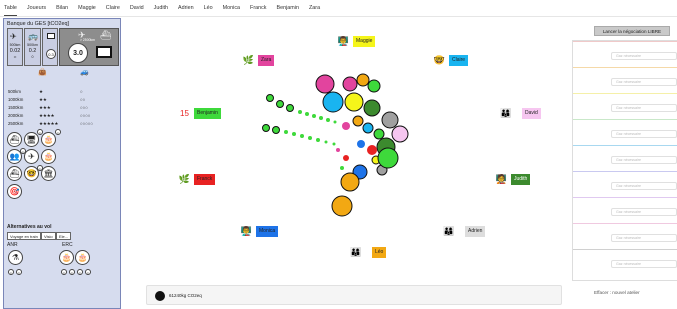  Describe the element at coordinates (48, 173) in the screenshot. I see `building-icon: 🏛` at that location.